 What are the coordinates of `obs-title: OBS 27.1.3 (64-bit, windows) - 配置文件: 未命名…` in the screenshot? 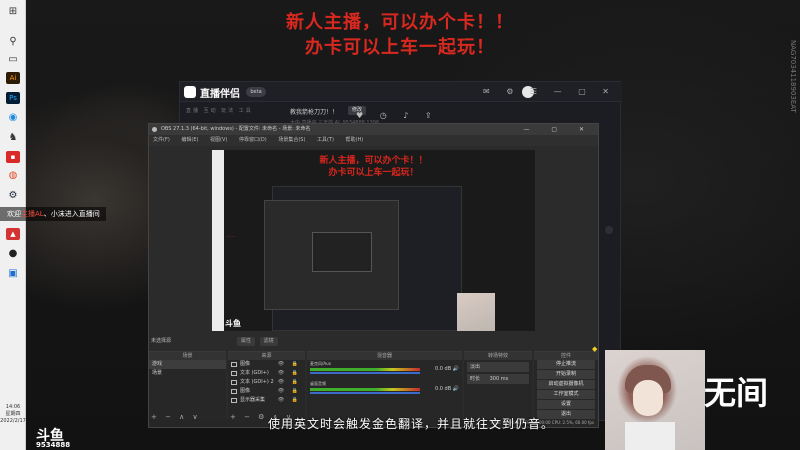 It's located at (236, 129).